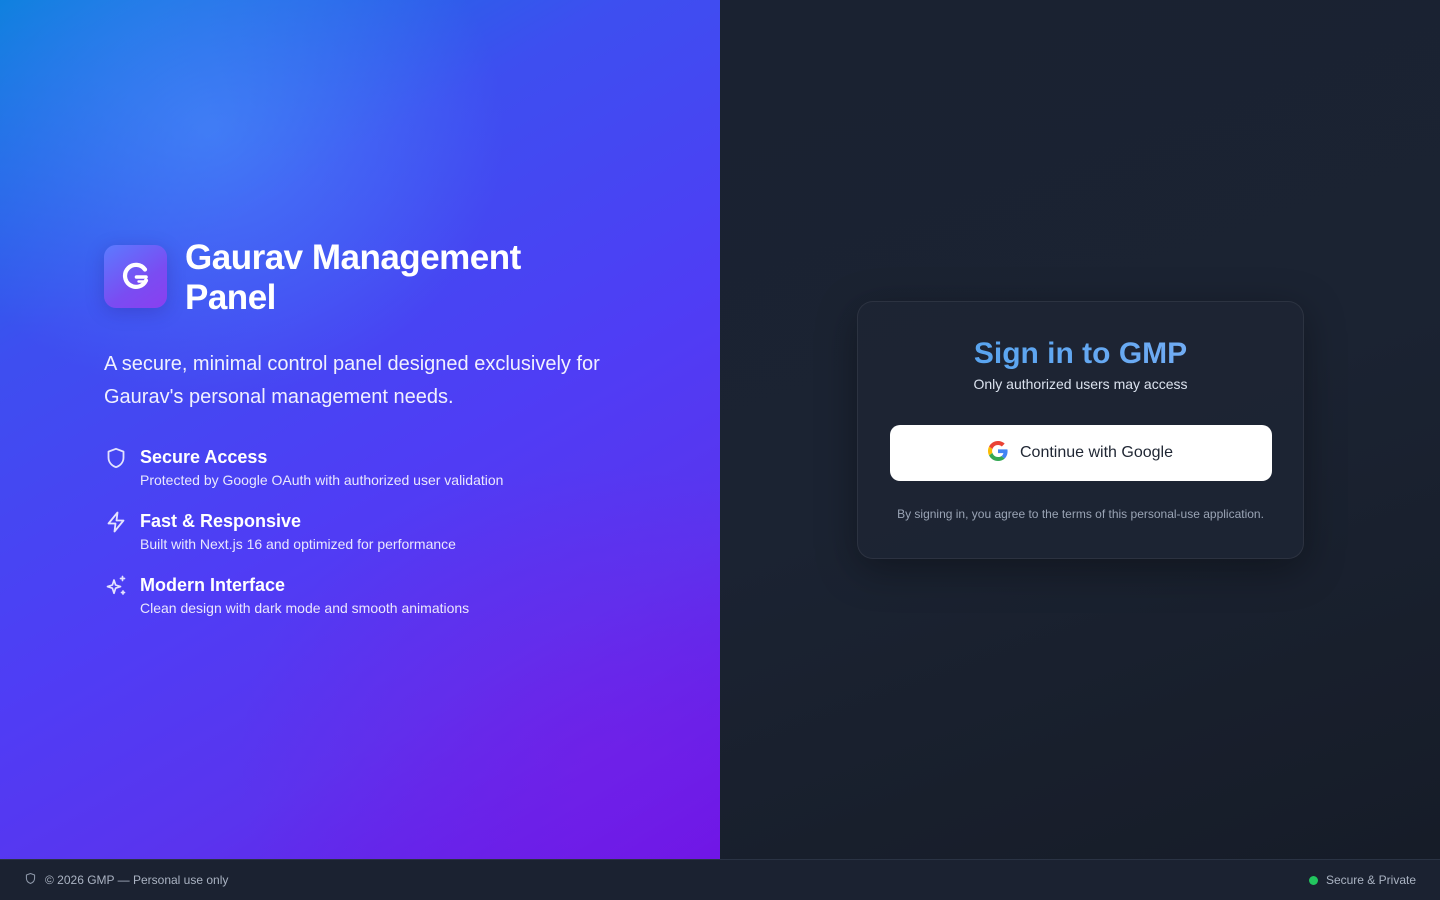  What do you see at coordinates (1080, 384) in the screenshot?
I see `signin-subtitle: Only authorized users may access` at bounding box center [1080, 384].